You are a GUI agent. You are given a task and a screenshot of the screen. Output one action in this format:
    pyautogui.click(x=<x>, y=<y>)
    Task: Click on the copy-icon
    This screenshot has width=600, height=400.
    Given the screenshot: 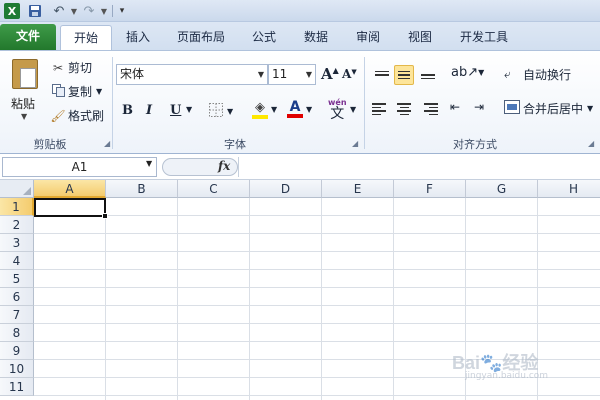 What is the action you would take?
    pyautogui.click(x=58, y=91)
    